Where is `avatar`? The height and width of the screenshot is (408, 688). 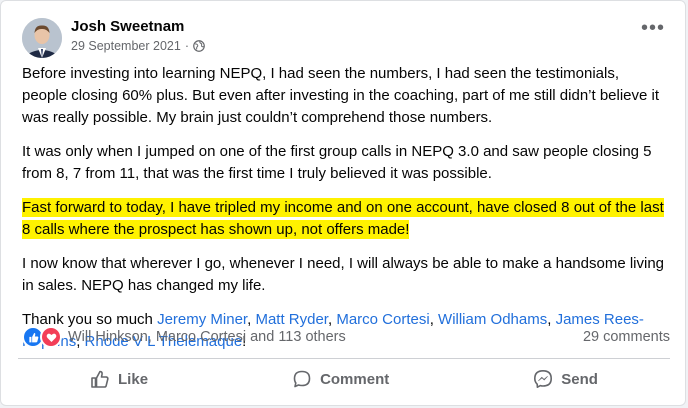
avatar is located at coordinates (42, 38).